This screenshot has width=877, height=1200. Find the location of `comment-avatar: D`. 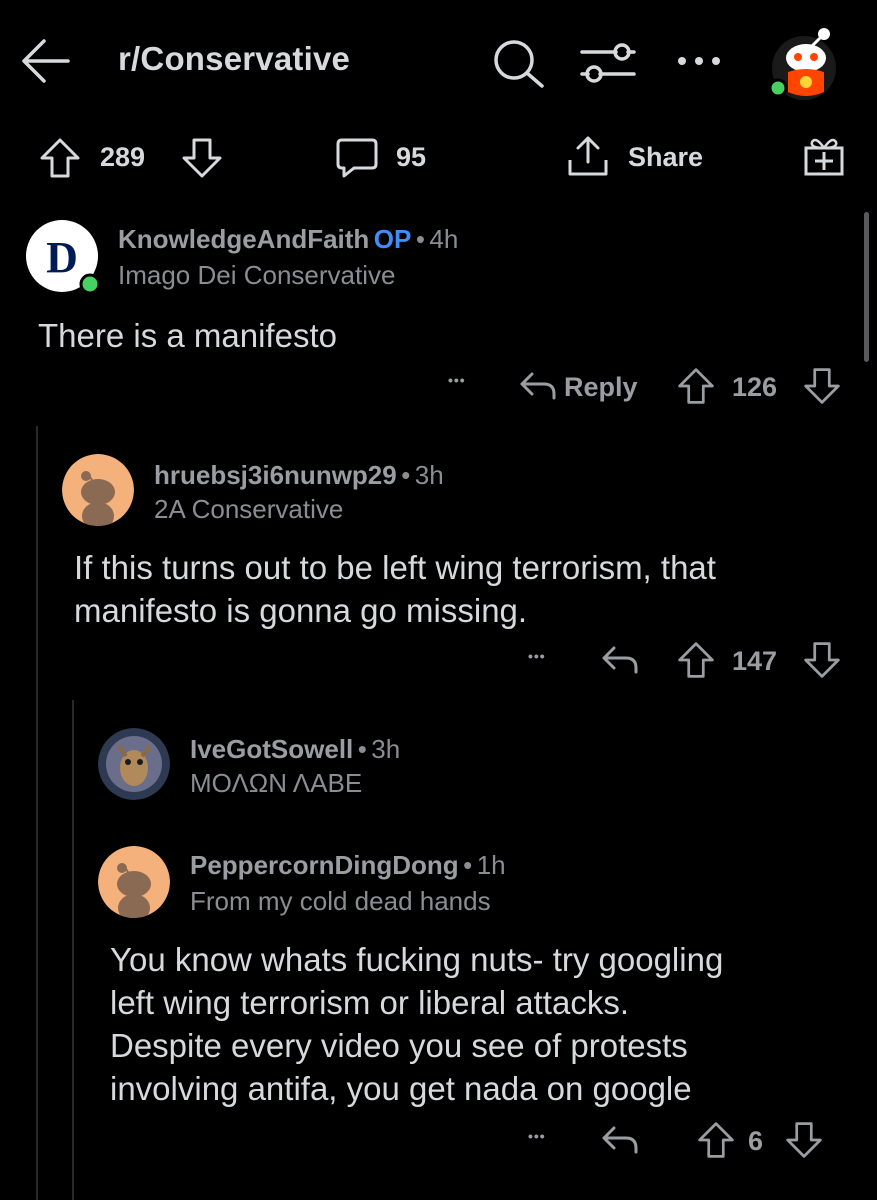

comment-avatar: D is located at coordinates (63, 257).